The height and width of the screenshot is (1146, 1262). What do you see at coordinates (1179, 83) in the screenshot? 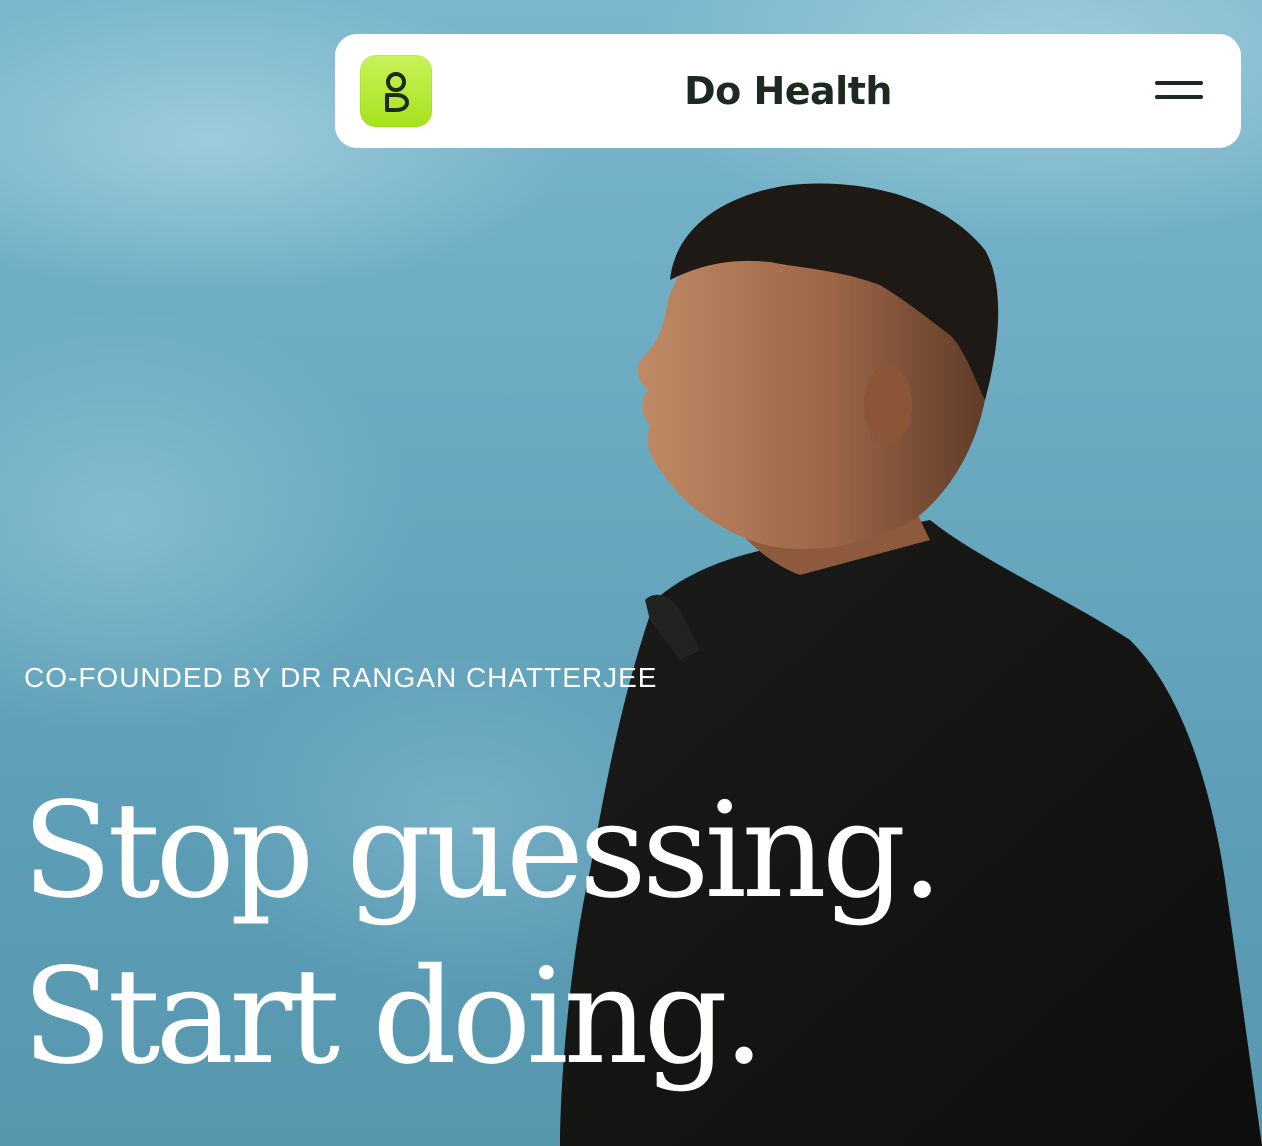
I see `hamburger-menu-icon` at bounding box center [1179, 83].